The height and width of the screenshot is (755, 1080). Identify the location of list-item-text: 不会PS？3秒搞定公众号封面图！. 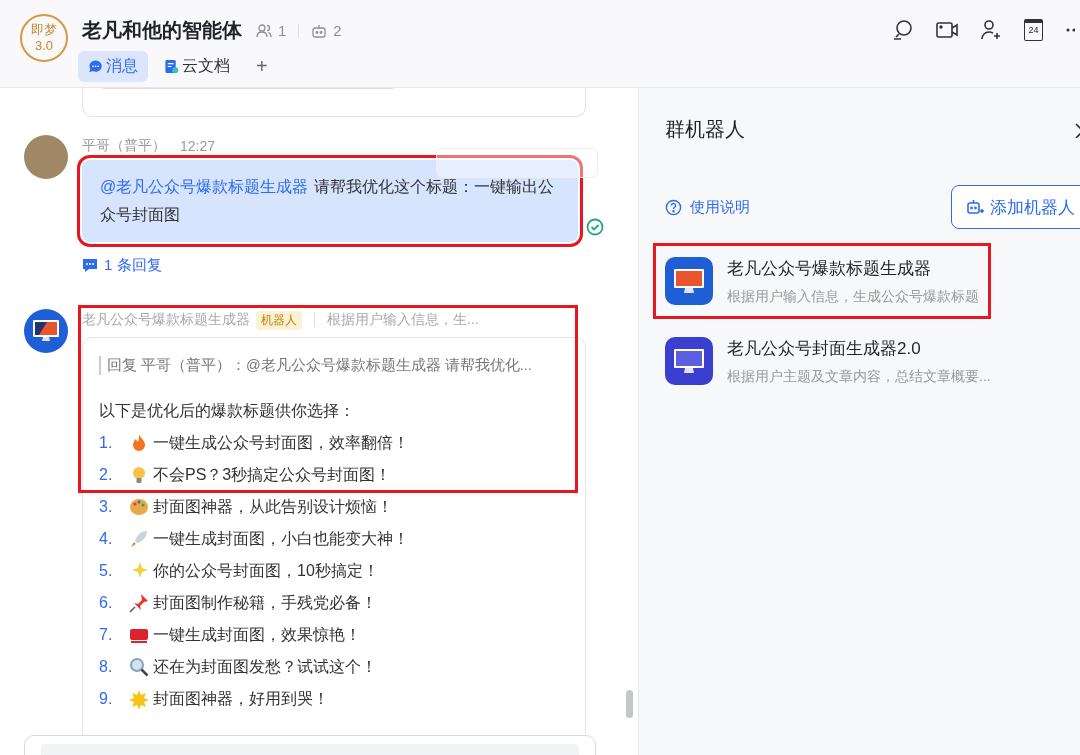
(272, 474).